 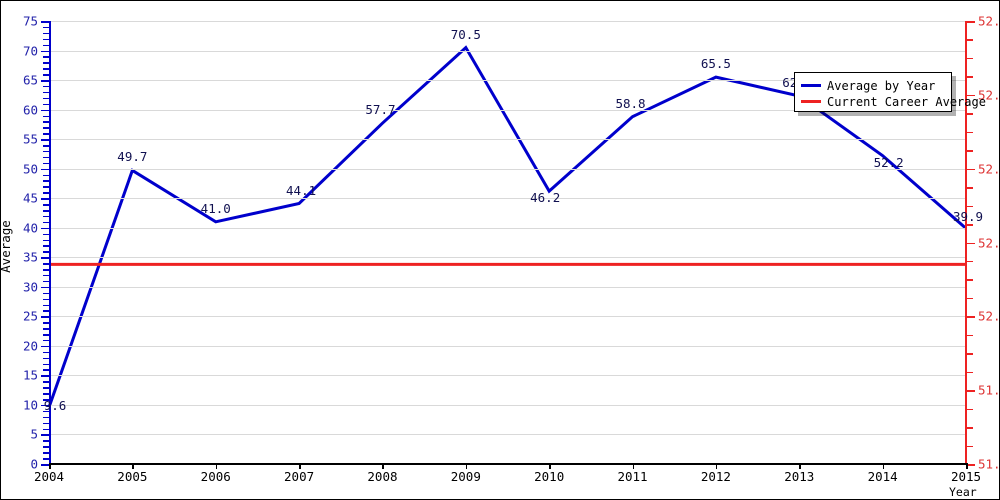 What do you see at coordinates (630, 103) in the screenshot?
I see `data-point-label: 58.8` at bounding box center [630, 103].